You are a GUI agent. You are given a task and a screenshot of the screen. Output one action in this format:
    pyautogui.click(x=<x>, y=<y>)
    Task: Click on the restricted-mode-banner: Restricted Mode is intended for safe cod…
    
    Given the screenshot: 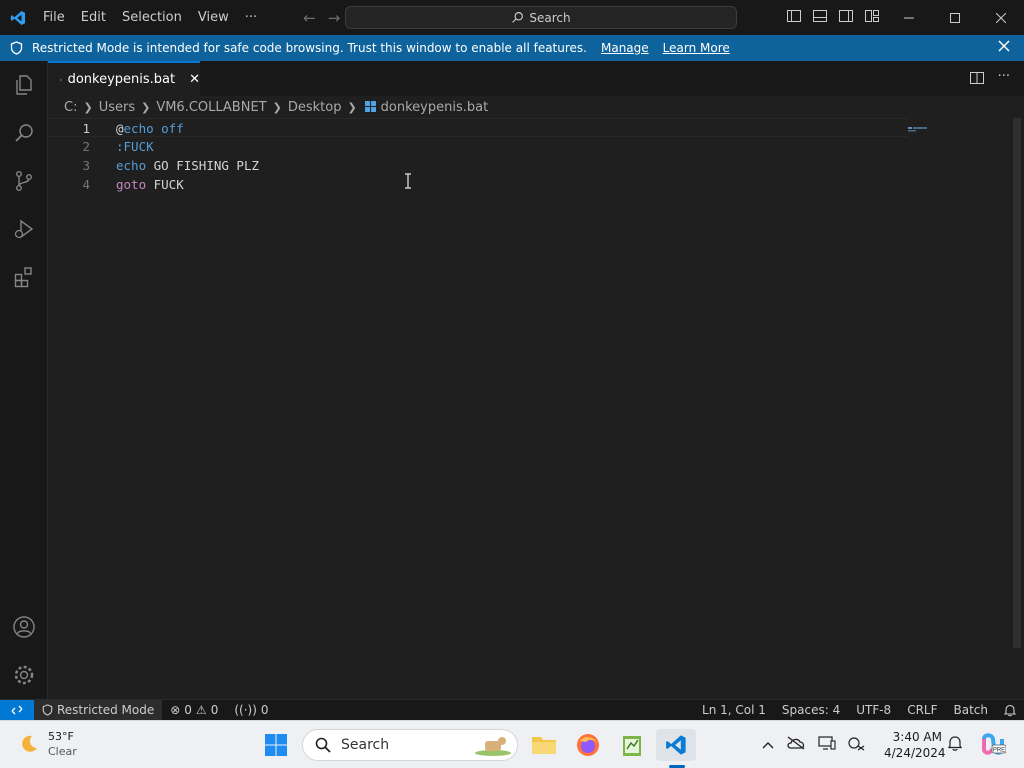 What is the action you would take?
    pyautogui.click(x=512, y=48)
    